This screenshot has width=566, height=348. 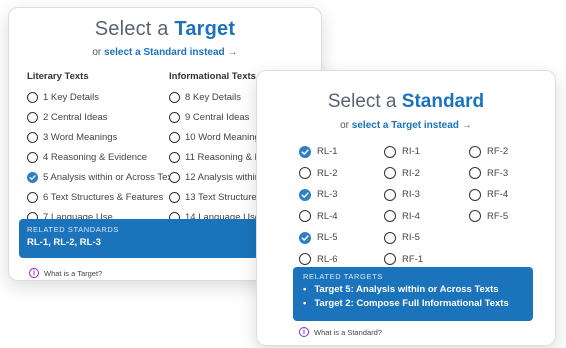 I want to click on what-is-standard-link: i What is a Standard?, so click(x=340, y=332).